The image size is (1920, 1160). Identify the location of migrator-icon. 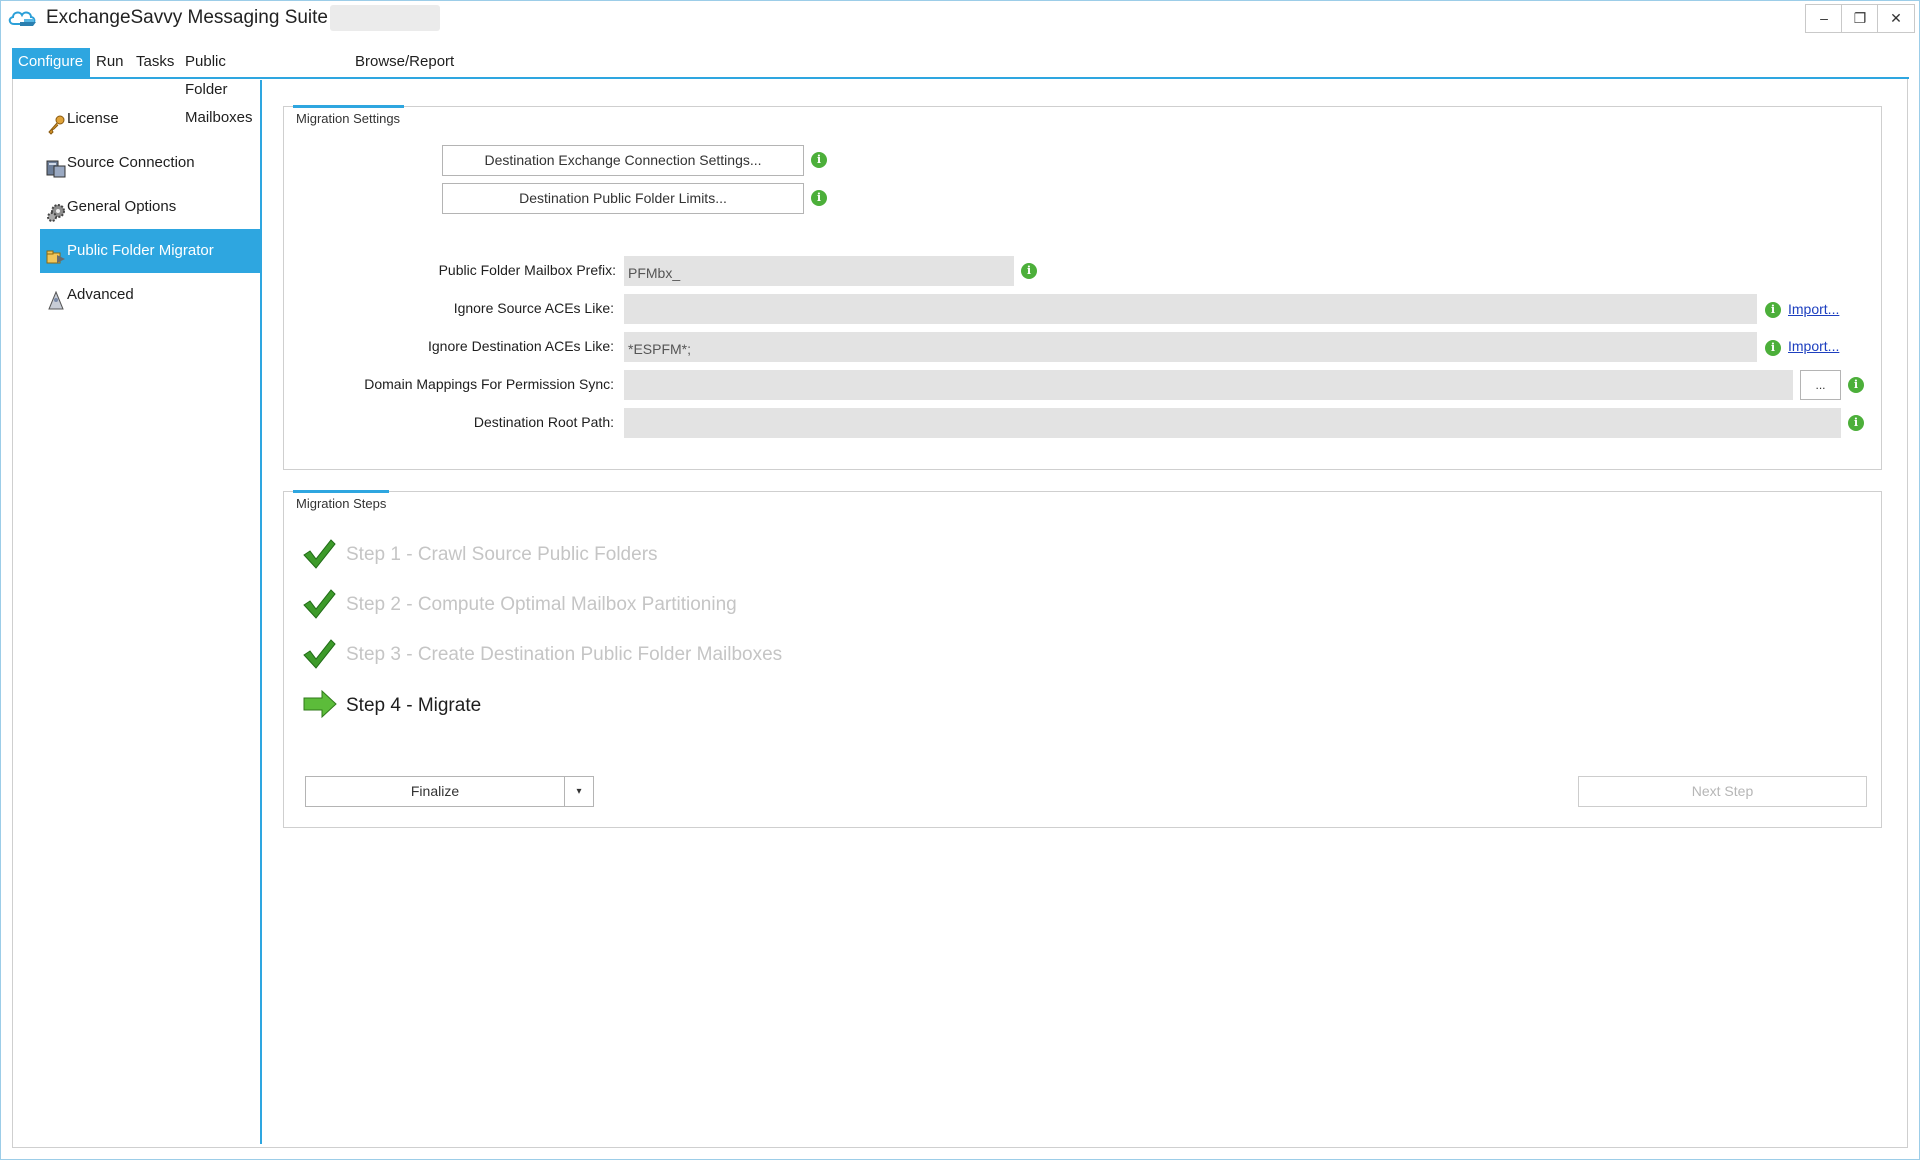
(56, 252).